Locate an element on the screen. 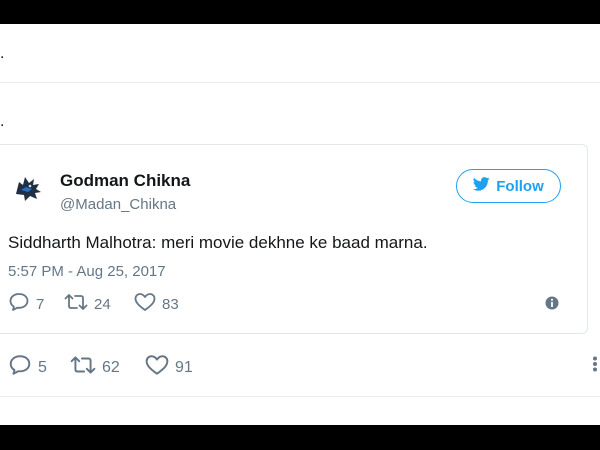 The width and height of the screenshot is (600, 450). follow-button: Follow is located at coordinates (508, 186).